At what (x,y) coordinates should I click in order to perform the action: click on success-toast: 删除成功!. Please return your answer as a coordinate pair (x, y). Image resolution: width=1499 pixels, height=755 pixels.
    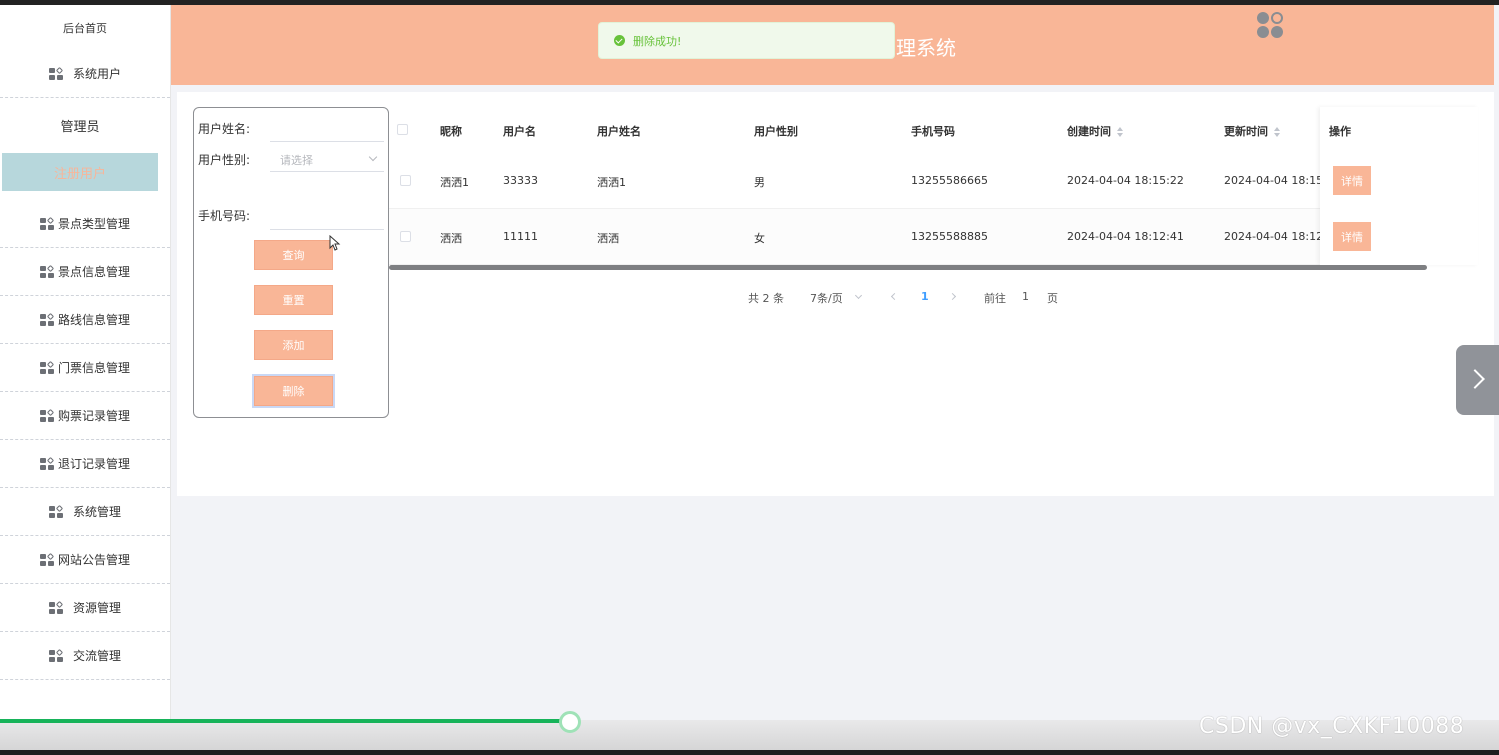
    Looking at the image, I should click on (746, 40).